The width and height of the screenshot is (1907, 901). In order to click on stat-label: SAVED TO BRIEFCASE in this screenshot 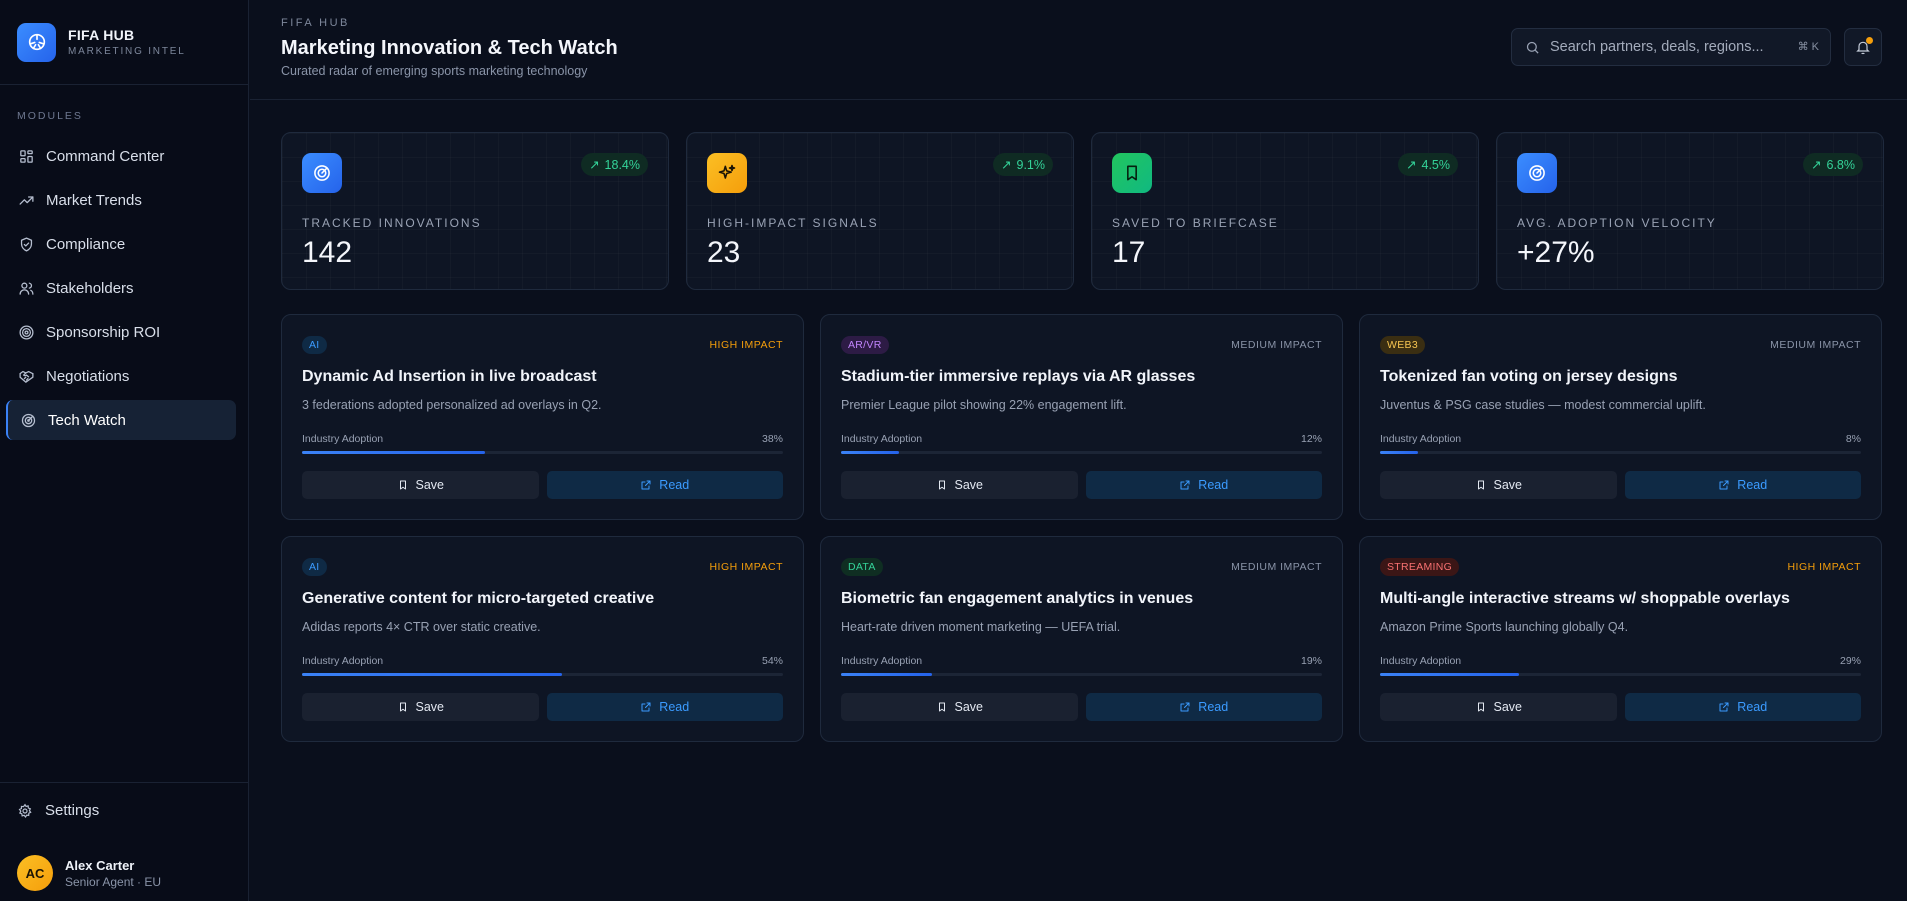, I will do `click(1195, 223)`.